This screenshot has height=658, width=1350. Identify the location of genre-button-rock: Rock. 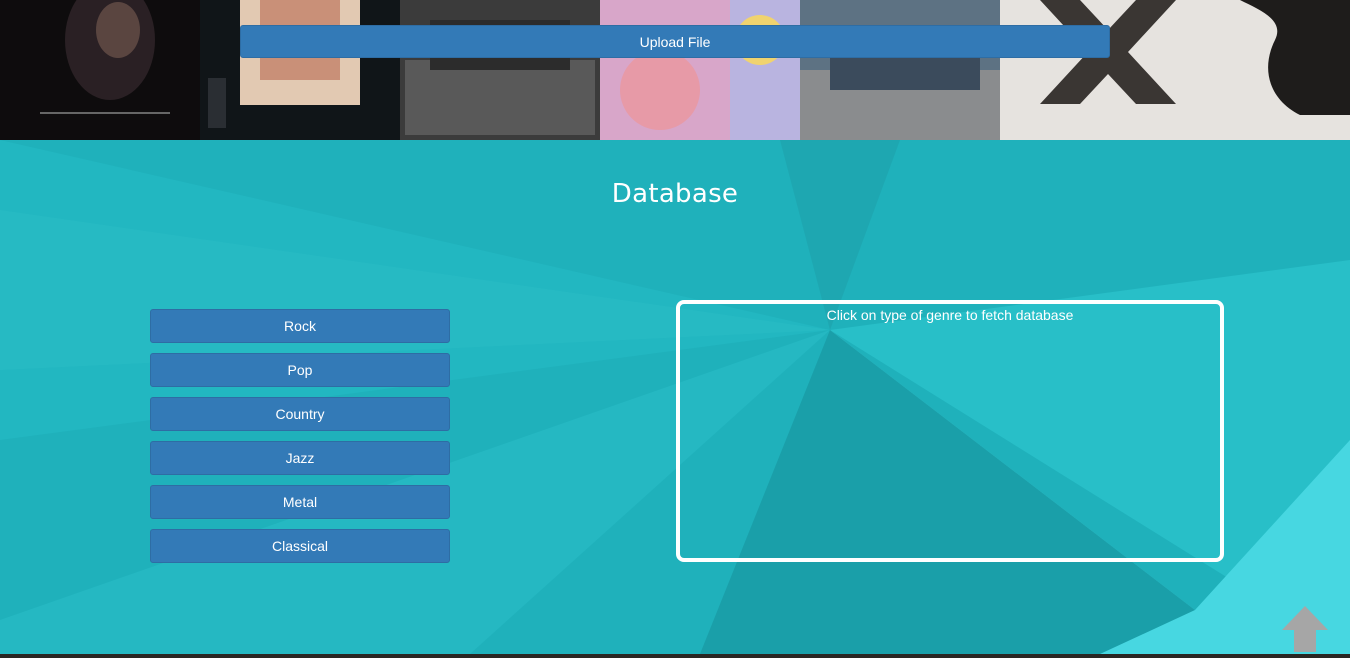
(300, 326).